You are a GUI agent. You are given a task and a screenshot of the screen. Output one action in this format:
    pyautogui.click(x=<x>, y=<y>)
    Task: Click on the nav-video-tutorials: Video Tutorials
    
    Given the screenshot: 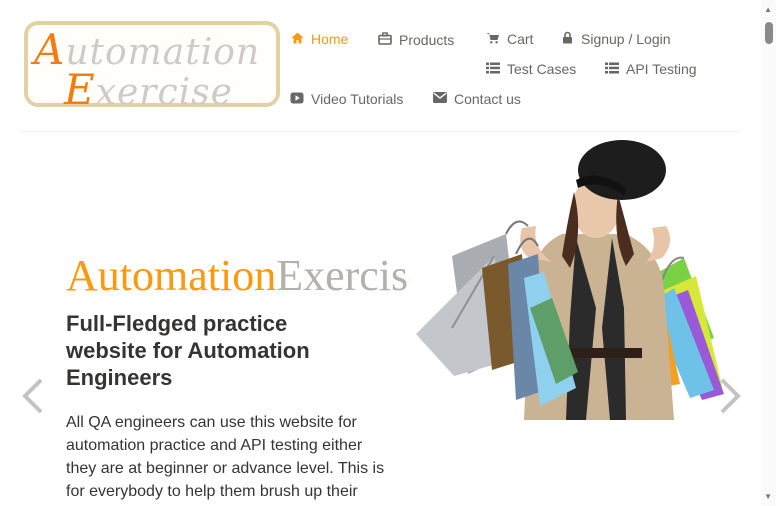 What is the action you would take?
    pyautogui.click(x=346, y=99)
    